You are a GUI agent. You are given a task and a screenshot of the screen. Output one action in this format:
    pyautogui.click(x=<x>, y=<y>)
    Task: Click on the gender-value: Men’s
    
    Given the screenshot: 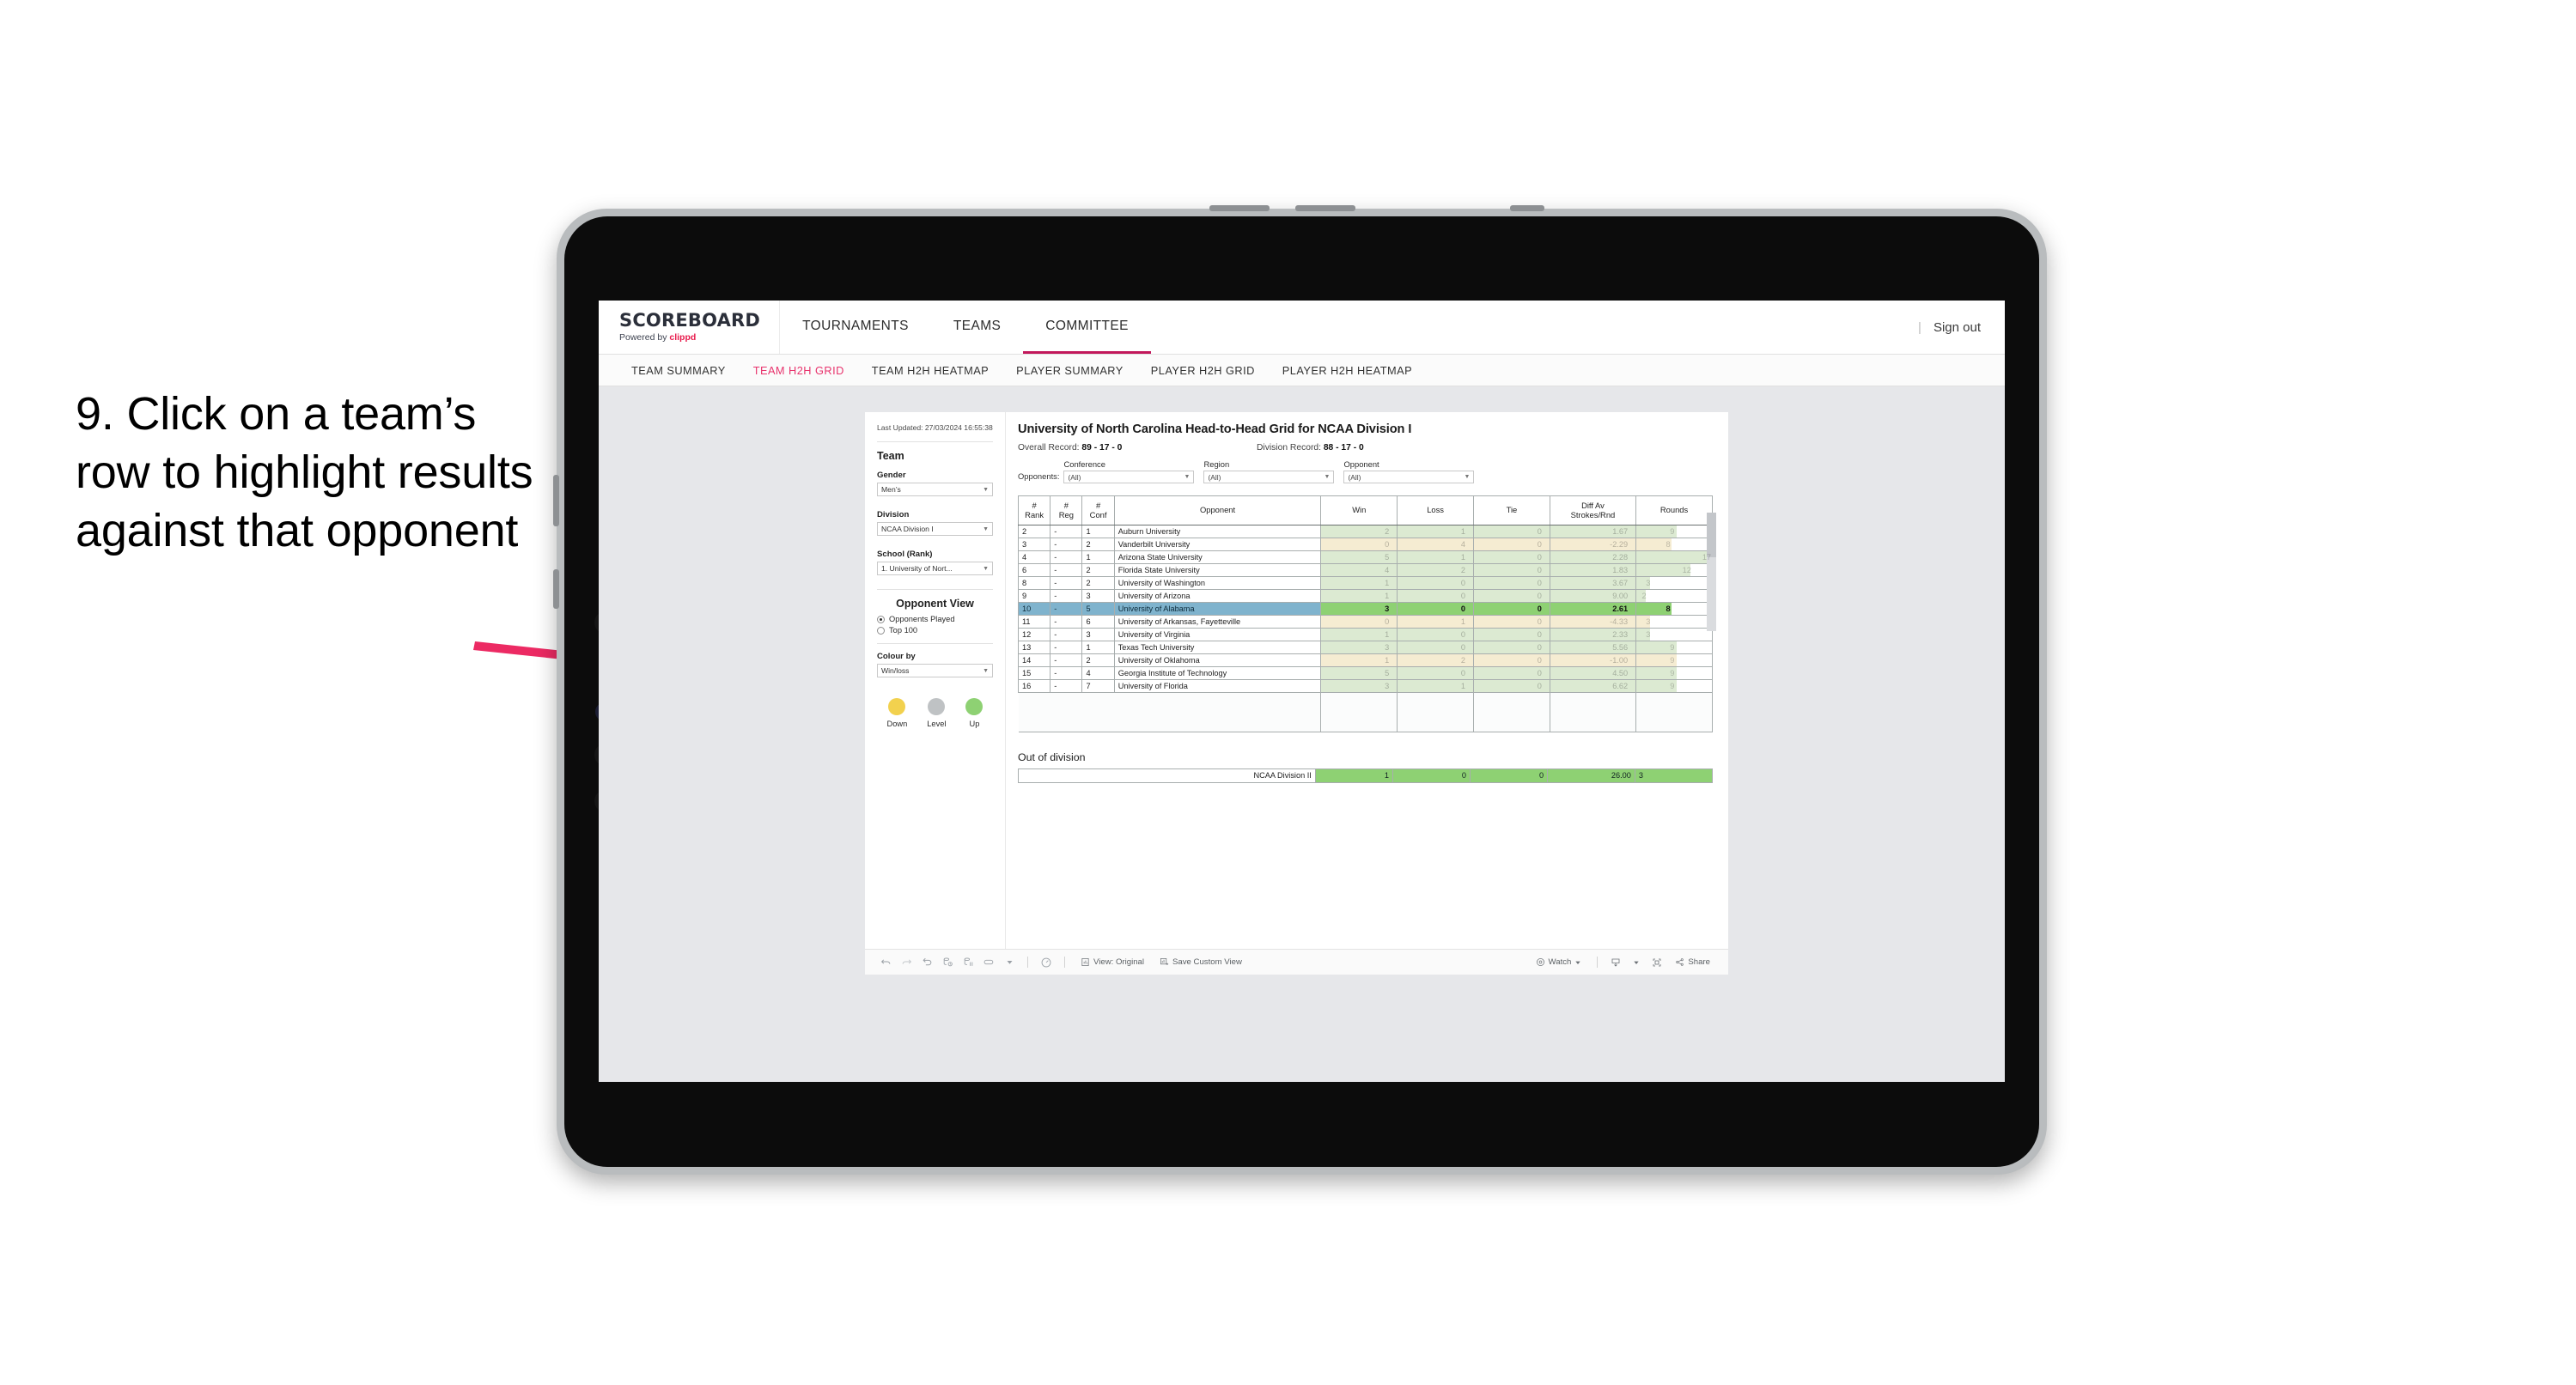 What is the action you would take?
    pyautogui.click(x=891, y=490)
    